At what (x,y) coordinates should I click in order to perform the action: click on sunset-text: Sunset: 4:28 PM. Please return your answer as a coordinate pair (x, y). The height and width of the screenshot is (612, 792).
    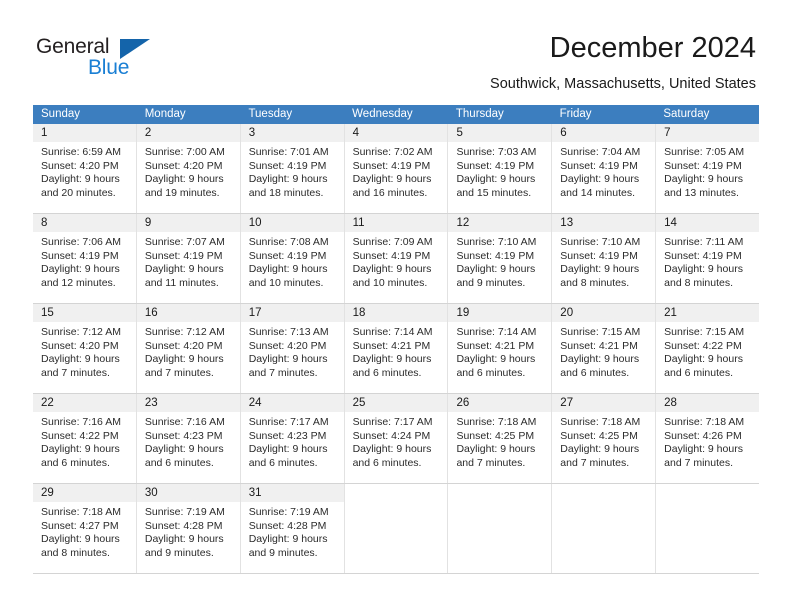
    Looking at the image, I should click on (287, 525).